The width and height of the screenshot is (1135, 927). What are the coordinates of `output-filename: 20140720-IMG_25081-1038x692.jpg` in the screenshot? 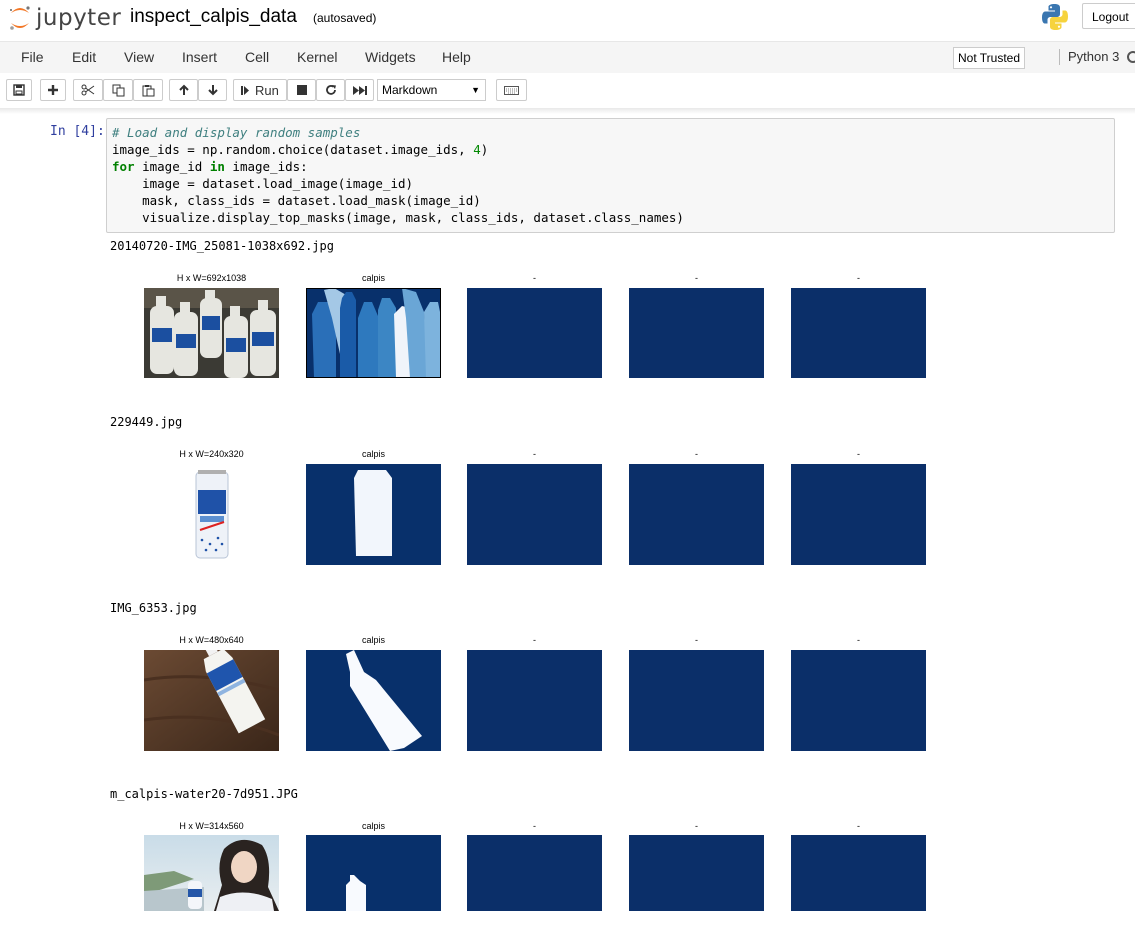 It's located at (222, 246).